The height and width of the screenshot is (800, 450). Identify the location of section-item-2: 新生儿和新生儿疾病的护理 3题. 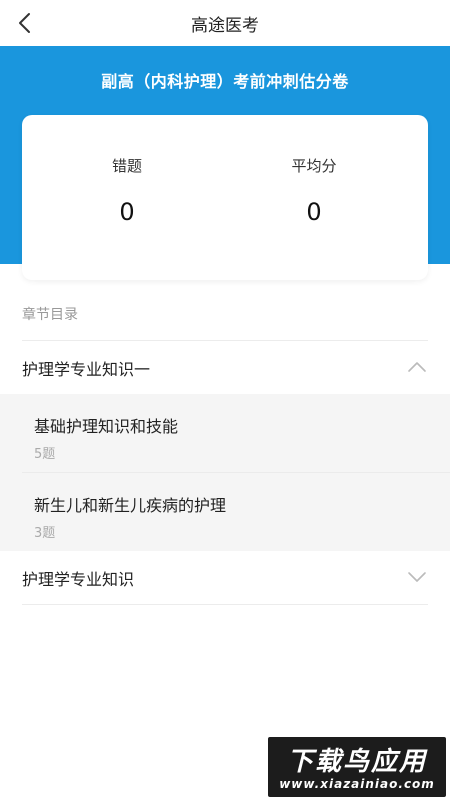
(225, 512).